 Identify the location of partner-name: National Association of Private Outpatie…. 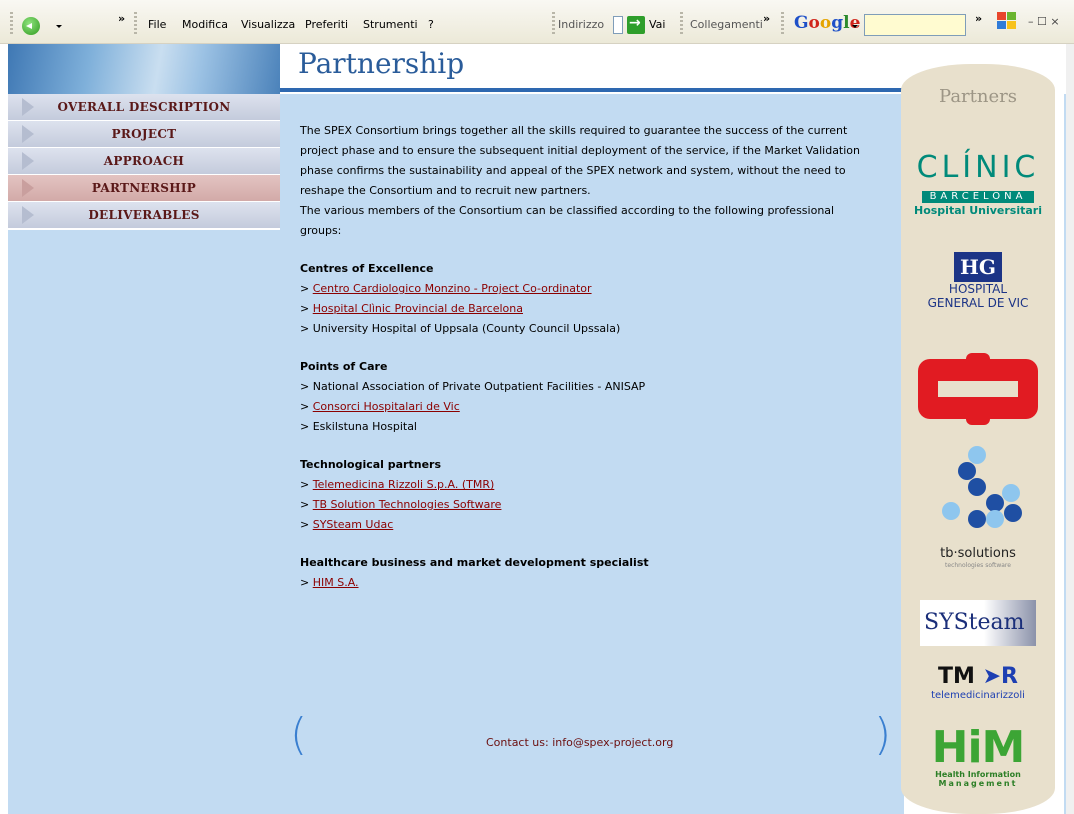
(479, 386).